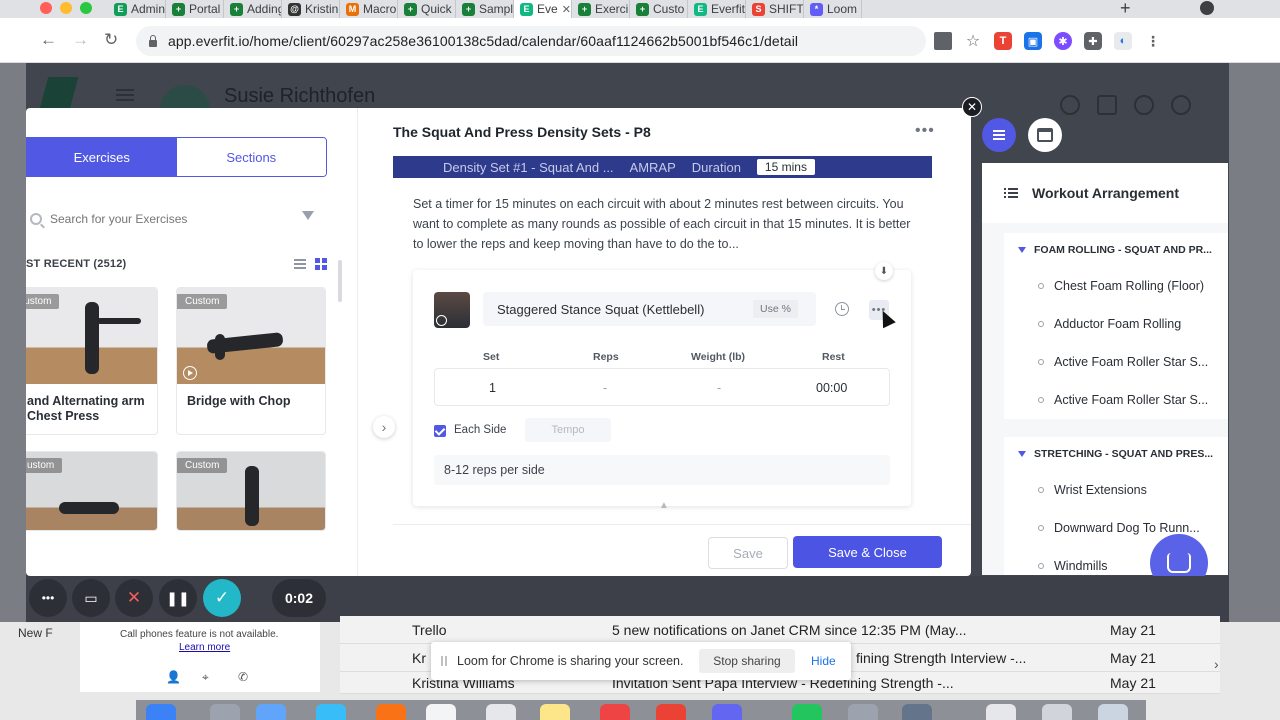 This screenshot has width=1280, height=720. What do you see at coordinates (440, 431) in the screenshot?
I see `each-side-checkbox` at bounding box center [440, 431].